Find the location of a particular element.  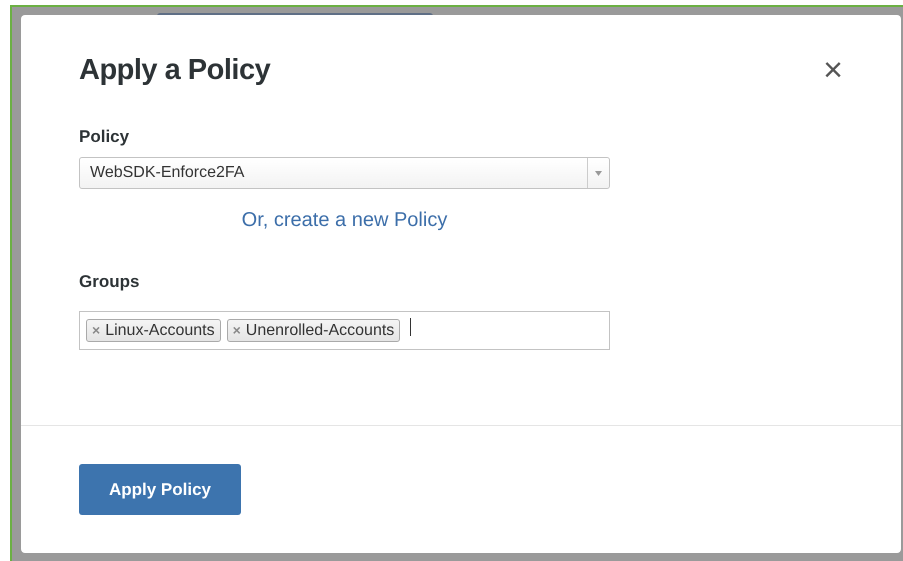

caret-icon is located at coordinates (598, 173).